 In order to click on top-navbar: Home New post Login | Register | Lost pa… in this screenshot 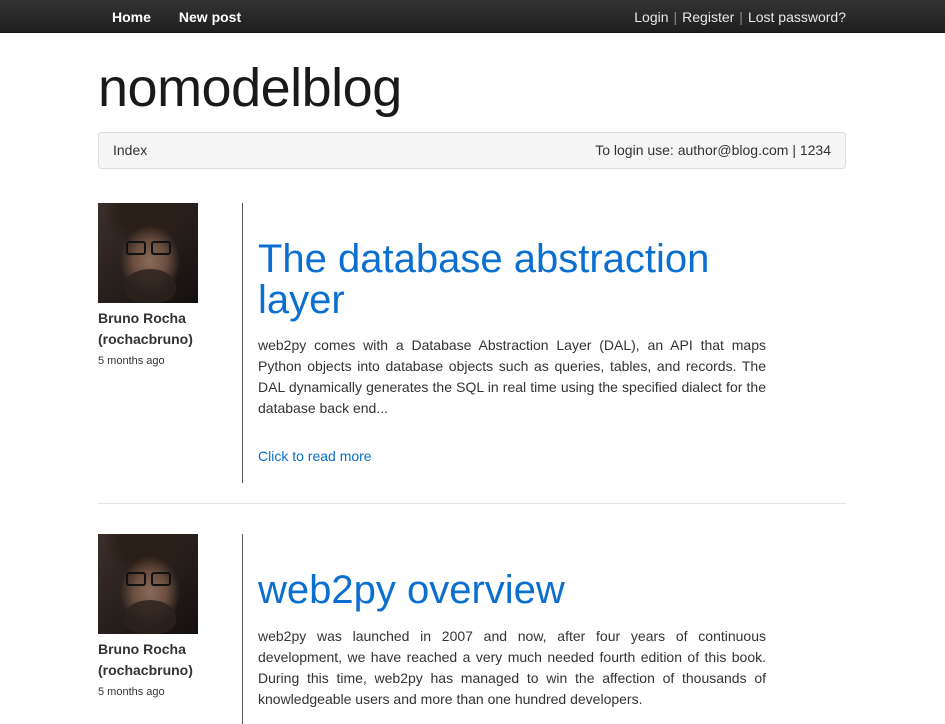, I will do `click(472, 16)`.